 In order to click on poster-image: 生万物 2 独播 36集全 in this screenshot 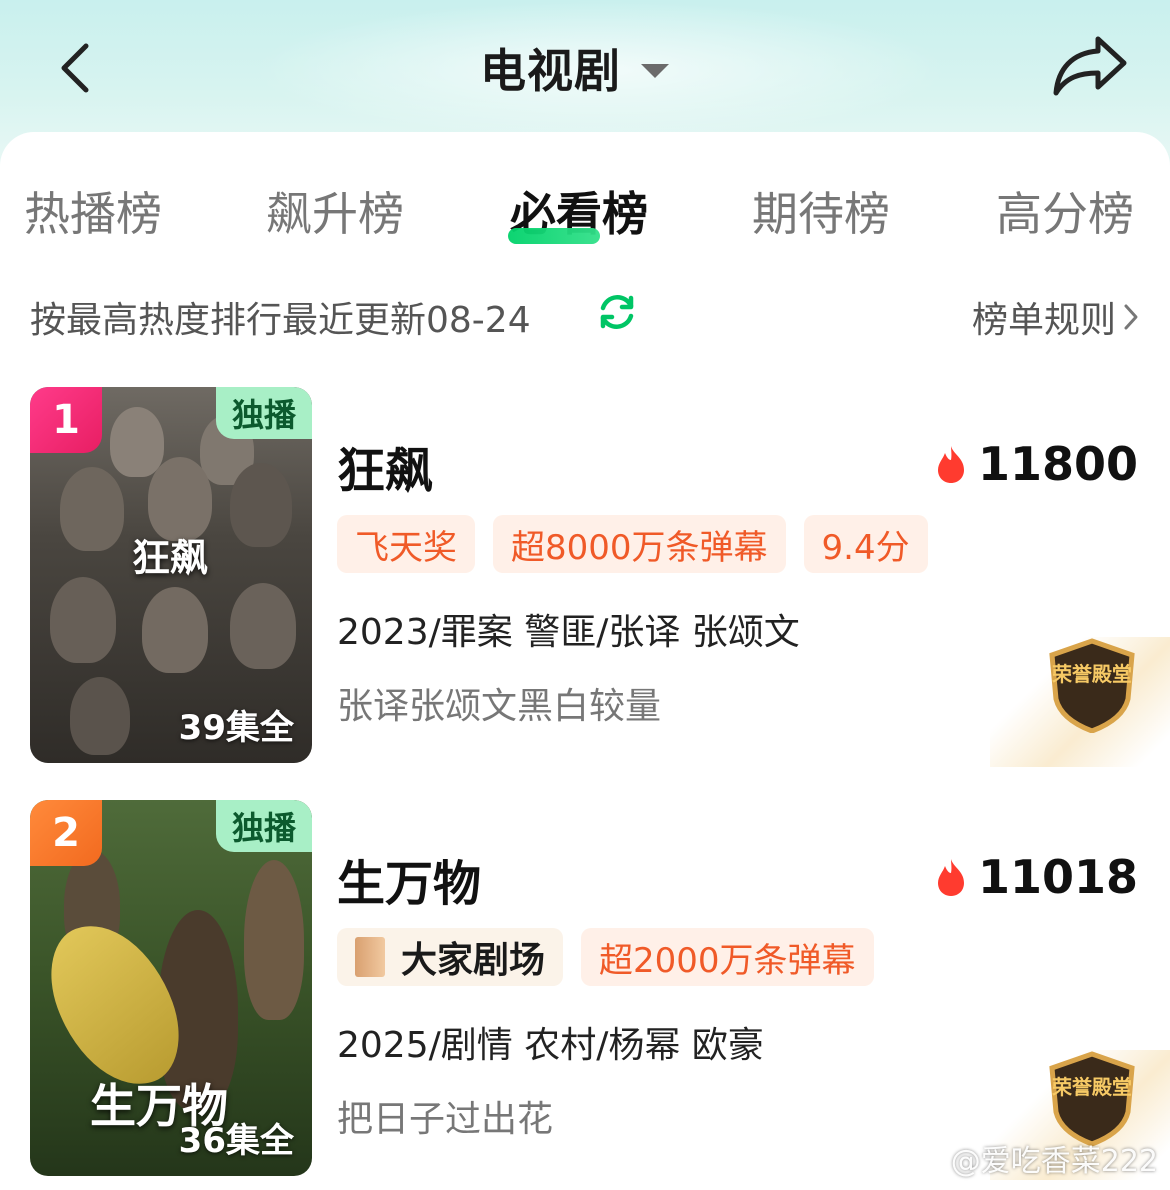, I will do `click(171, 988)`.